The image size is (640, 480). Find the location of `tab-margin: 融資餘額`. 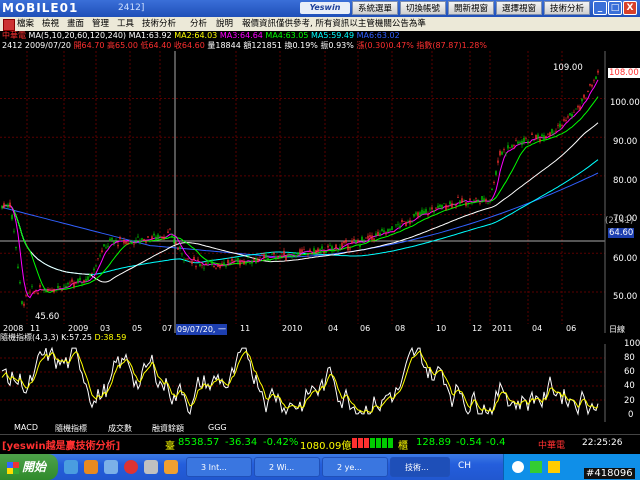

tab-margin: 融資餘額 is located at coordinates (168, 428).